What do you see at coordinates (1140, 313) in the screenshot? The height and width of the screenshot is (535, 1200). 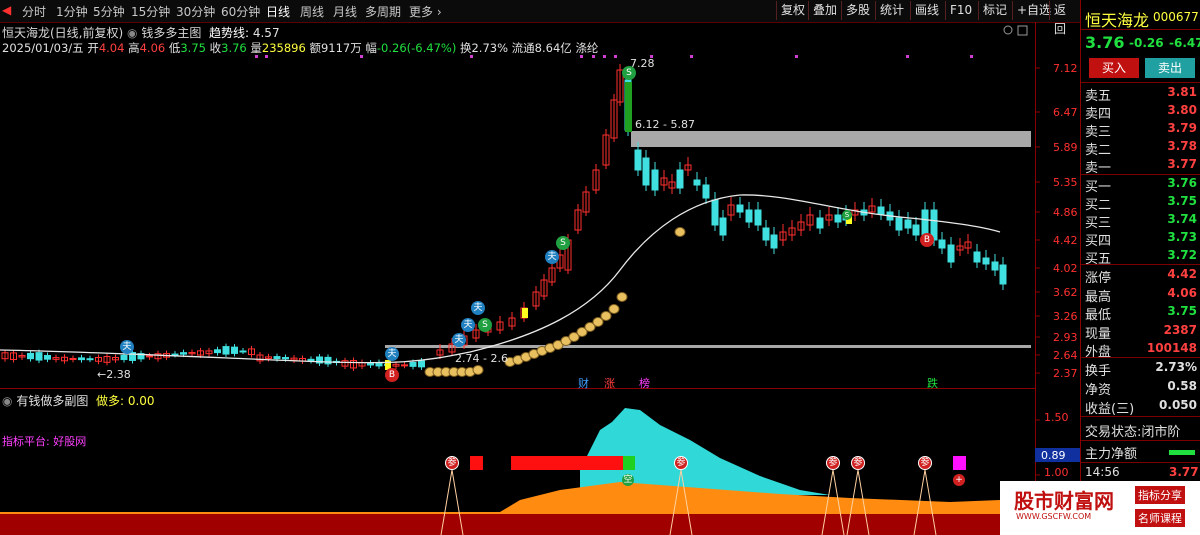 I see `stat-row-2: 最低 3.75` at bounding box center [1140, 313].